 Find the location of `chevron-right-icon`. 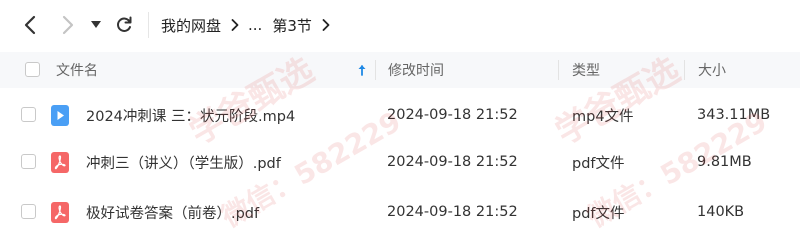

chevron-right-icon is located at coordinates (68, 25).